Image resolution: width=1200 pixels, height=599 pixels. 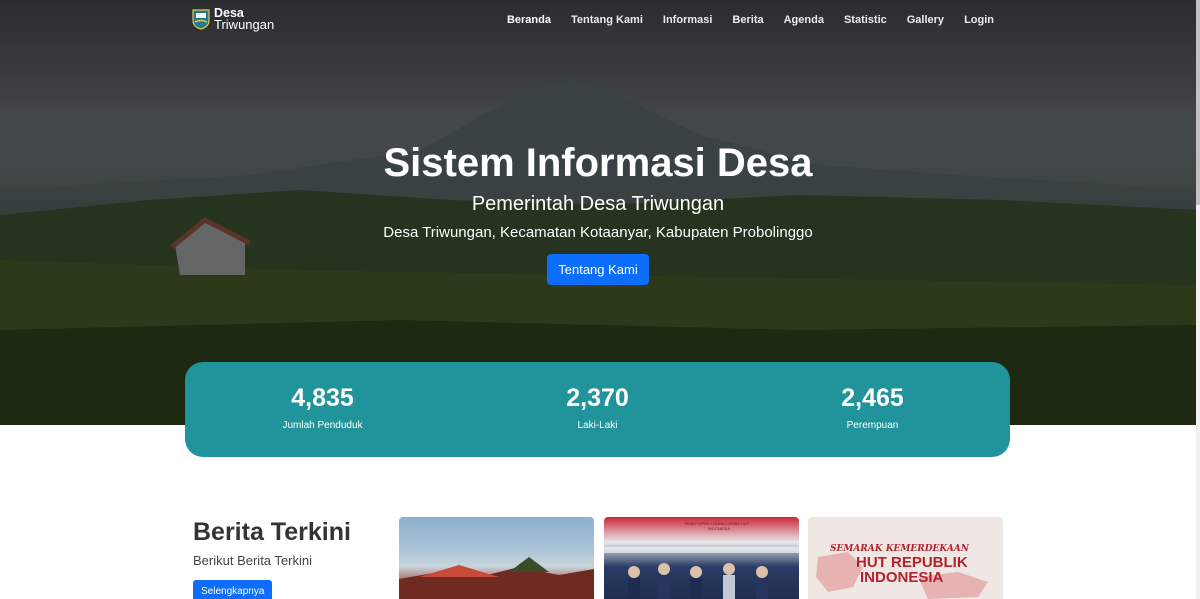 What do you see at coordinates (598, 204) in the screenshot?
I see `hero-subtitle: Pemerintah Desa Triwungan` at bounding box center [598, 204].